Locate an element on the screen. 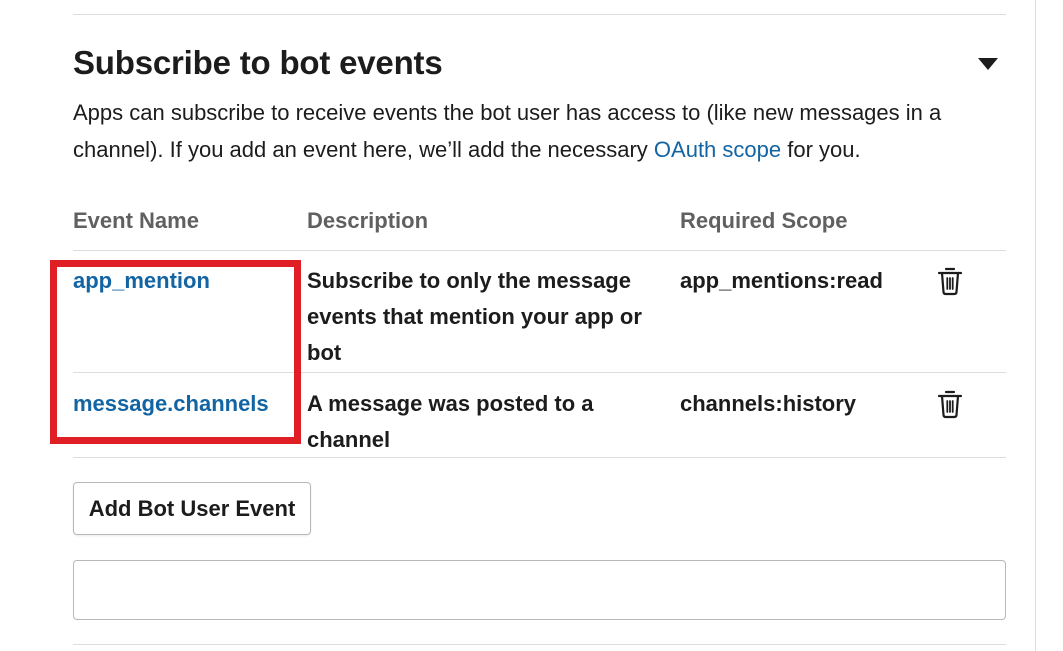 Image resolution: width=1063 pixels, height=651 pixels. table-header-divider is located at coordinates (539, 250).